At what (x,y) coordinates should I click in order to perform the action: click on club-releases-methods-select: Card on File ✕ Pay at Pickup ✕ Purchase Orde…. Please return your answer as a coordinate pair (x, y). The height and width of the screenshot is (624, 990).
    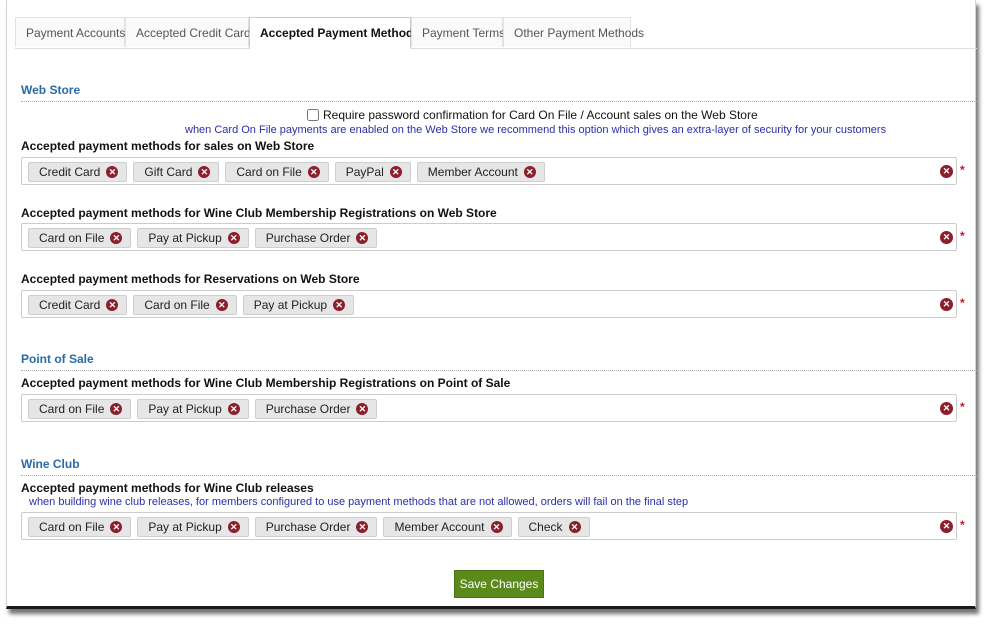
    Looking at the image, I should click on (489, 526).